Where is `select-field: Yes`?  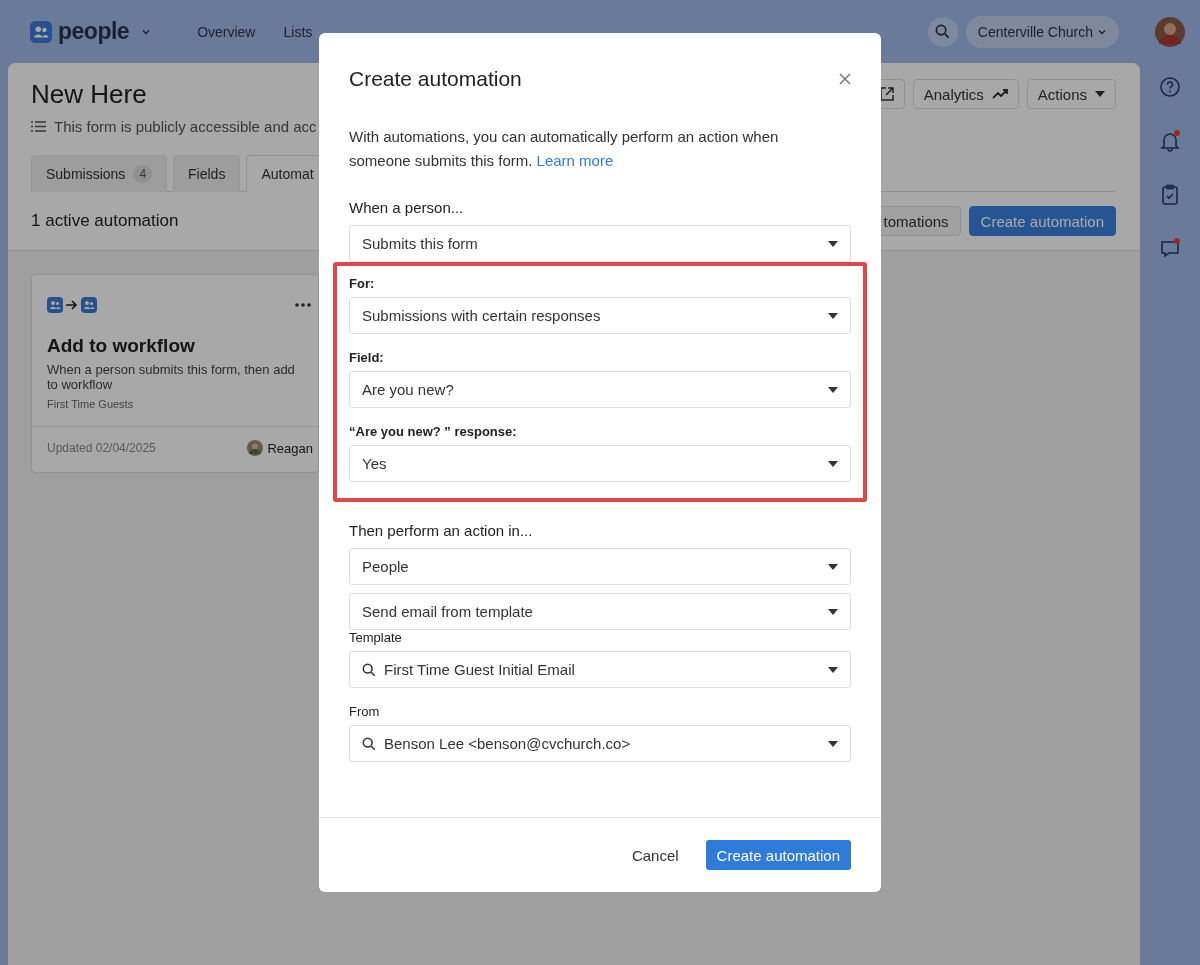 select-field: Yes is located at coordinates (600, 463).